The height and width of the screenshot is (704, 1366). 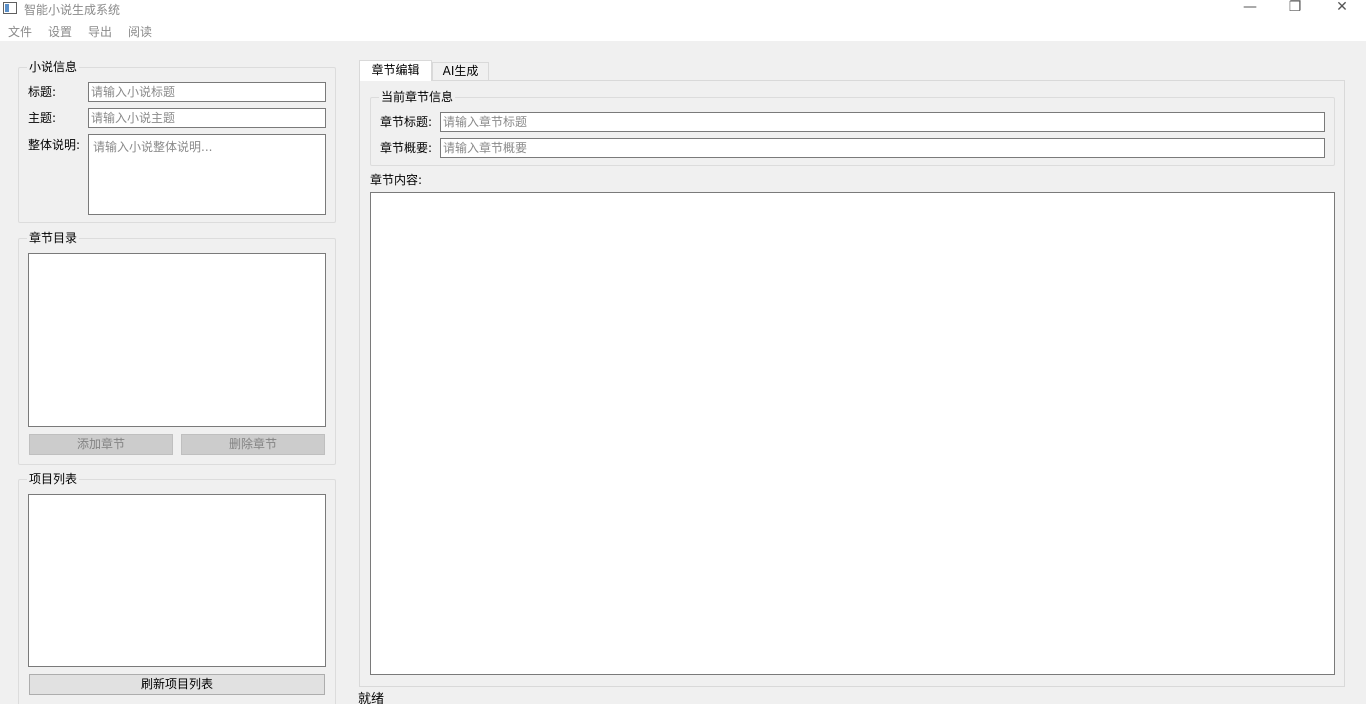 I want to click on delete-chapter-button: 删除章节, so click(x=253, y=444).